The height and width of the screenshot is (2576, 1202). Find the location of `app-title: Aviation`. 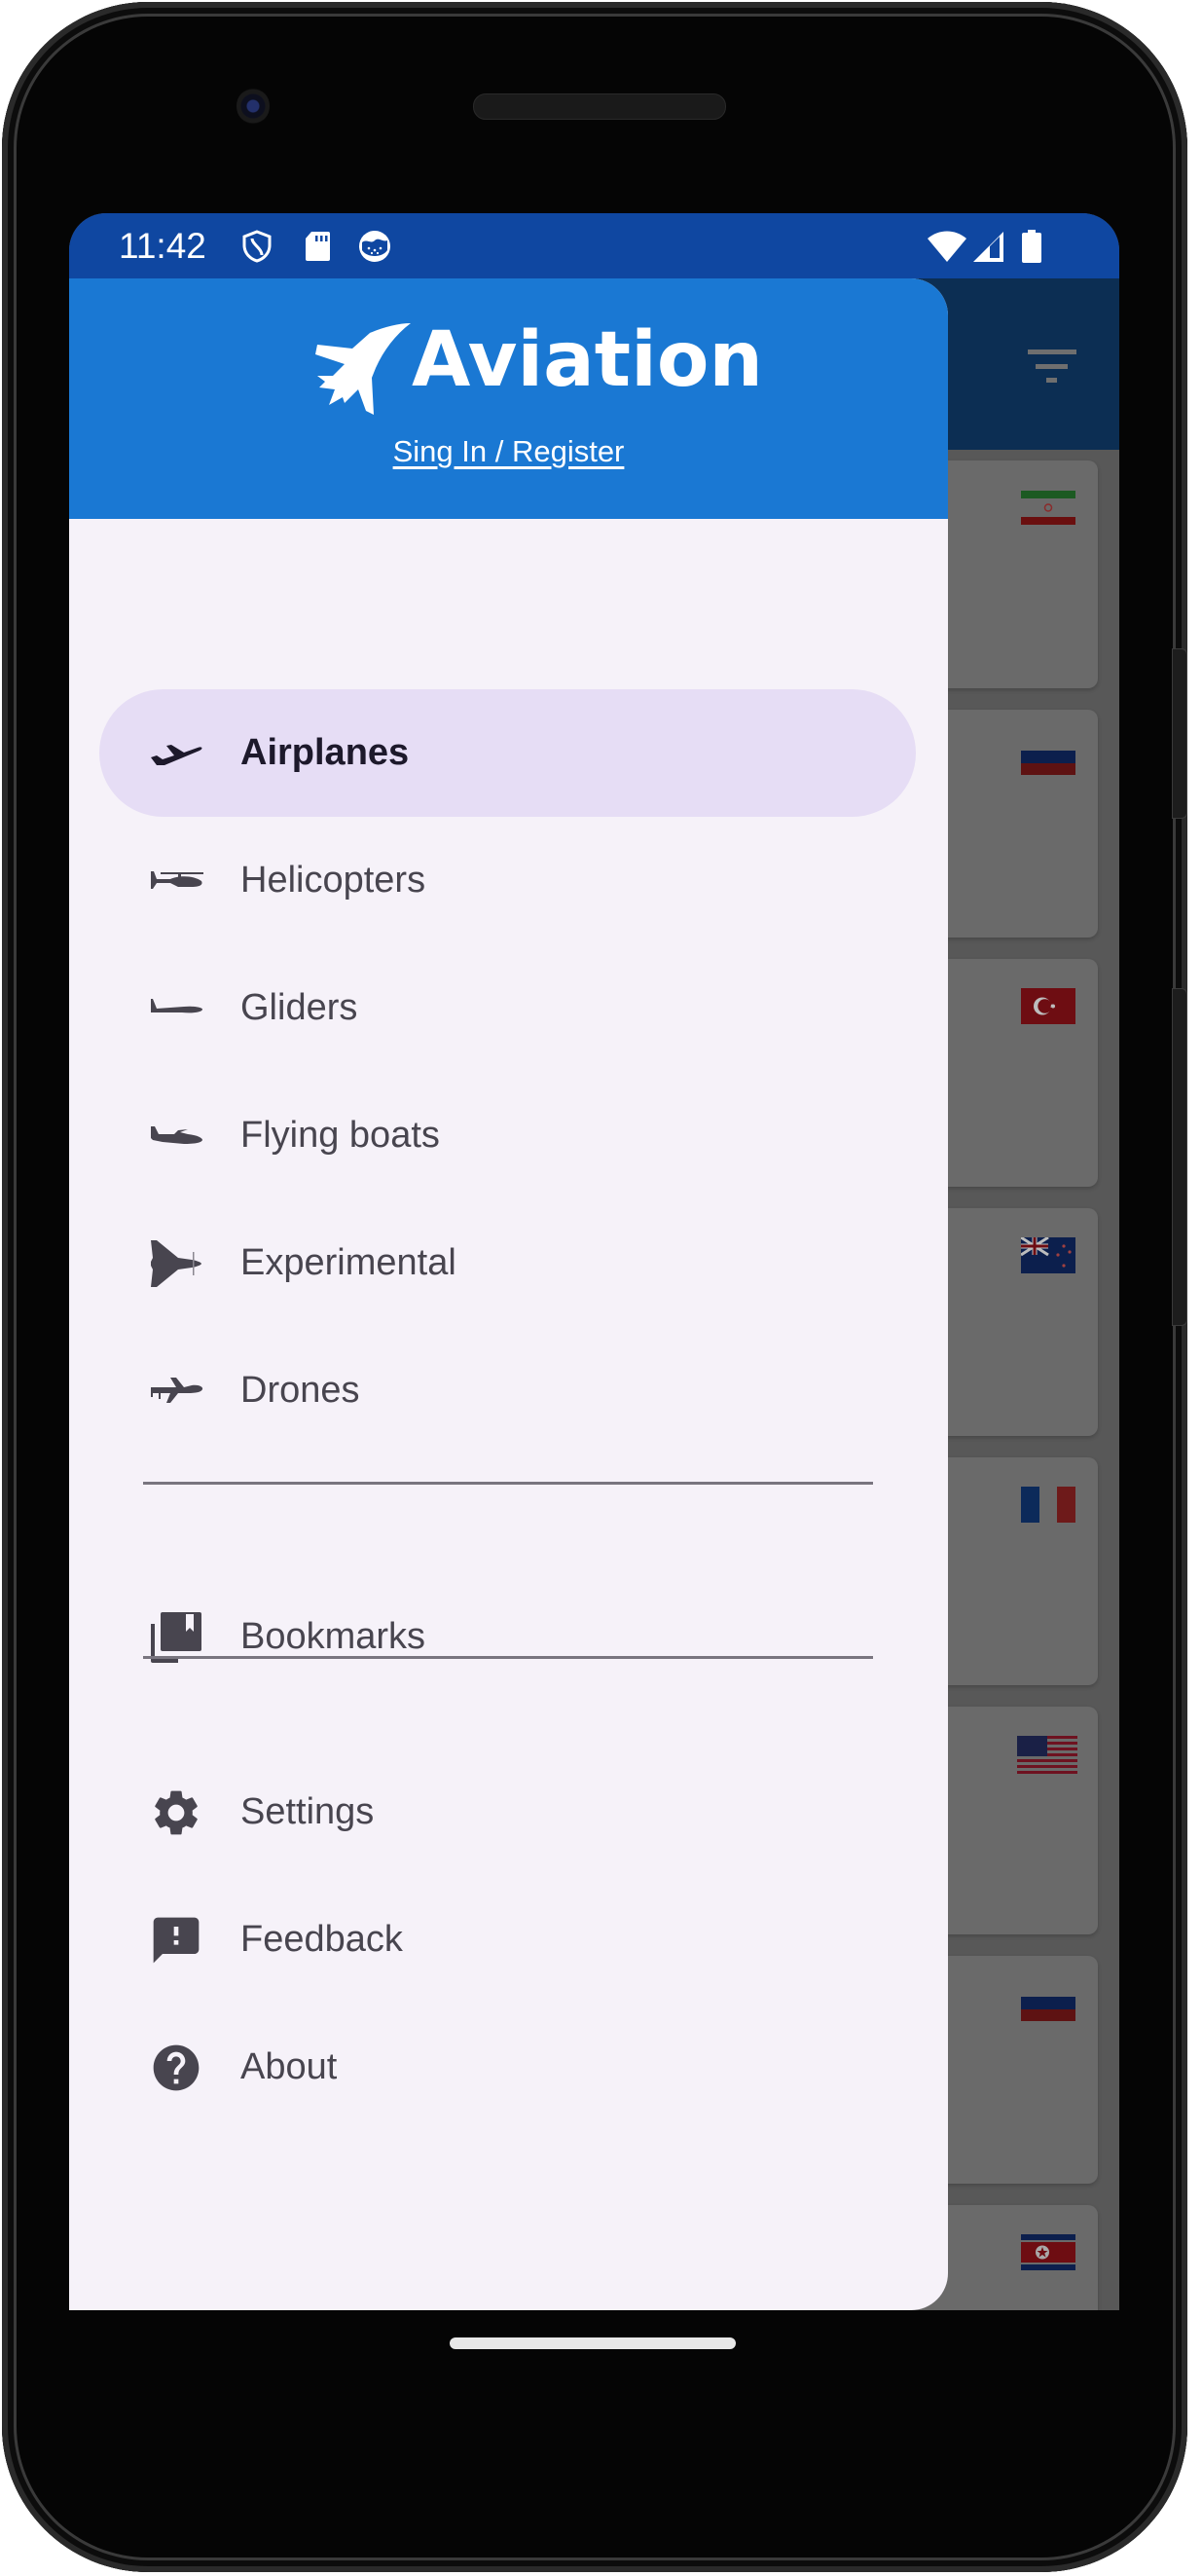

app-title: Aviation is located at coordinates (587, 360).